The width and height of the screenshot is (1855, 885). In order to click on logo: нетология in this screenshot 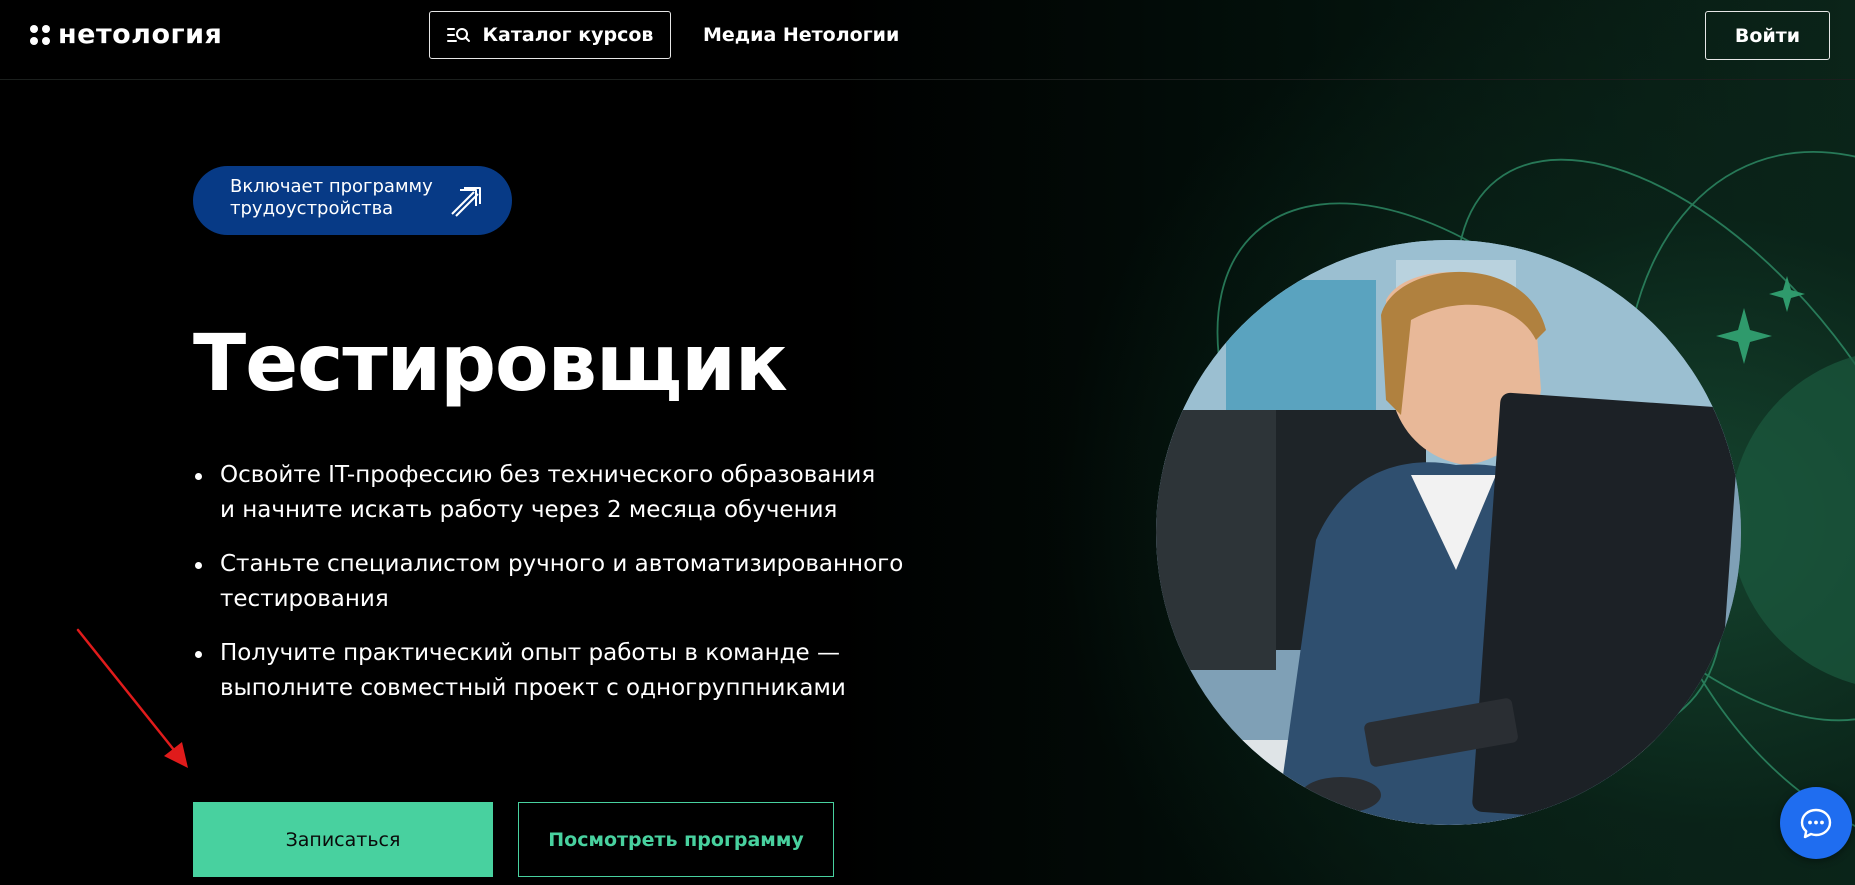, I will do `click(126, 35)`.